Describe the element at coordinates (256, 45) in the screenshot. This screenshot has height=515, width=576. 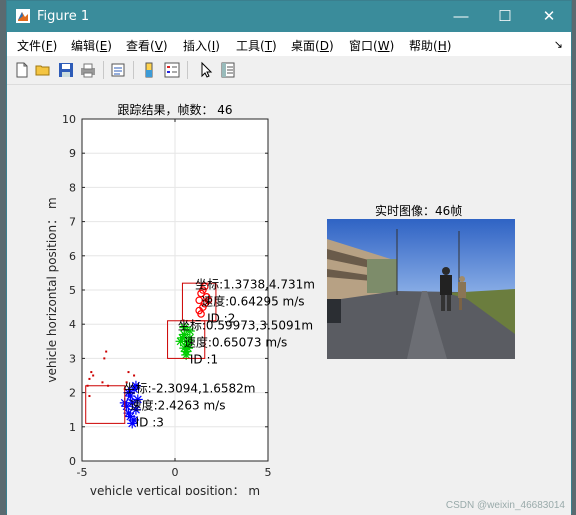
I see `menu-tools: 工具(T)` at that location.